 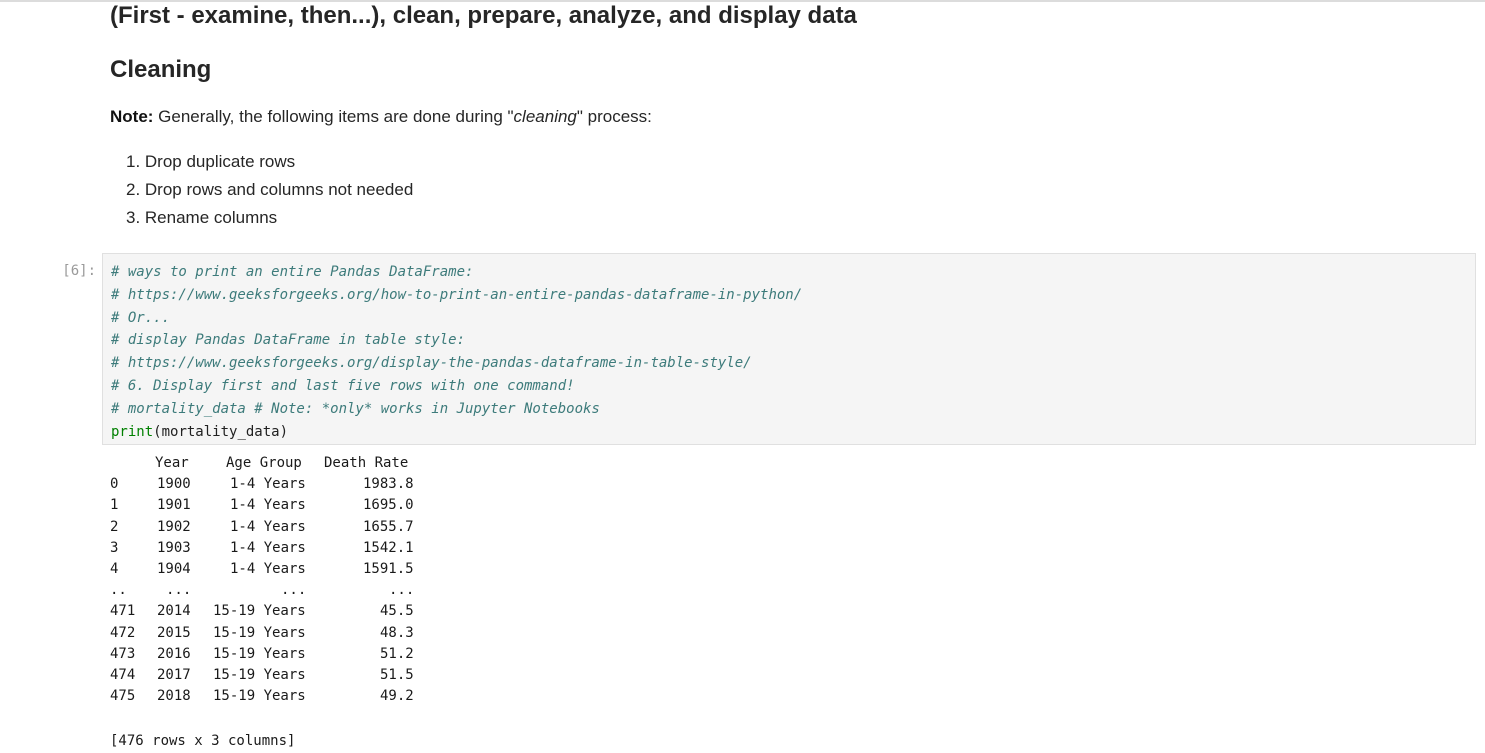 I want to click on section-heading-cleaning: Cleaning, so click(x=161, y=69).